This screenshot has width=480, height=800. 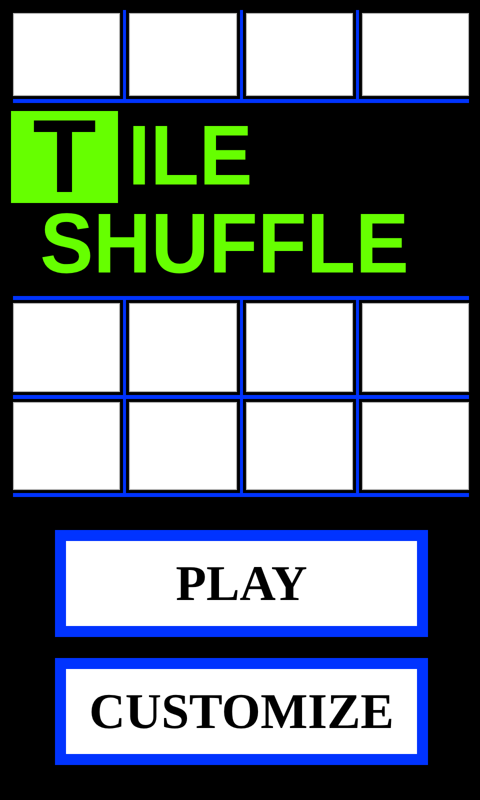 What do you see at coordinates (241, 583) in the screenshot?
I see `menu-button: PLAY` at bounding box center [241, 583].